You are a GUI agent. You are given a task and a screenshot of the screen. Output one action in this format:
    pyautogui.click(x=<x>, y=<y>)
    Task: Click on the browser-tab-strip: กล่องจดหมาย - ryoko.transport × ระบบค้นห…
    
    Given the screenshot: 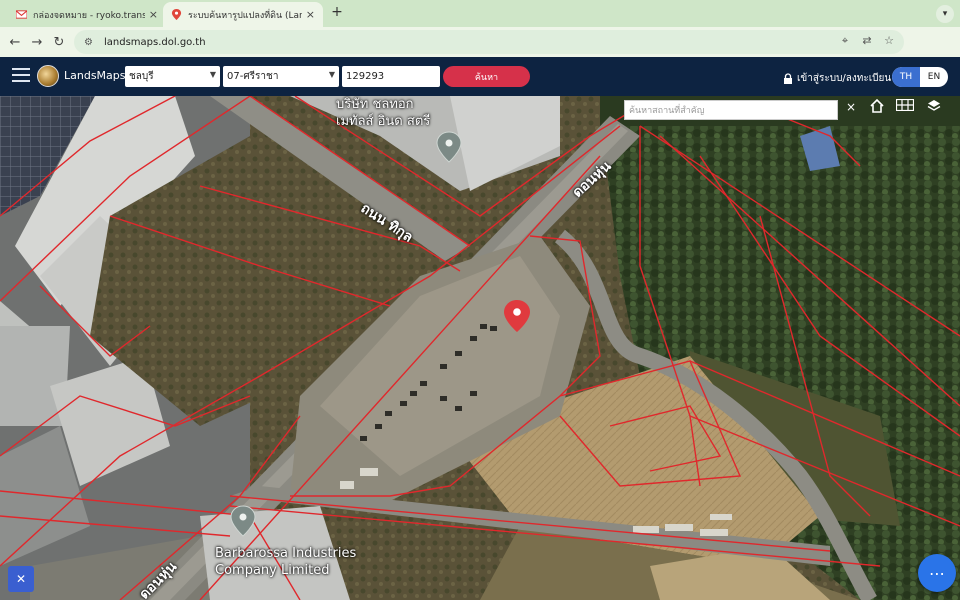 What is the action you would take?
    pyautogui.click(x=480, y=13)
    